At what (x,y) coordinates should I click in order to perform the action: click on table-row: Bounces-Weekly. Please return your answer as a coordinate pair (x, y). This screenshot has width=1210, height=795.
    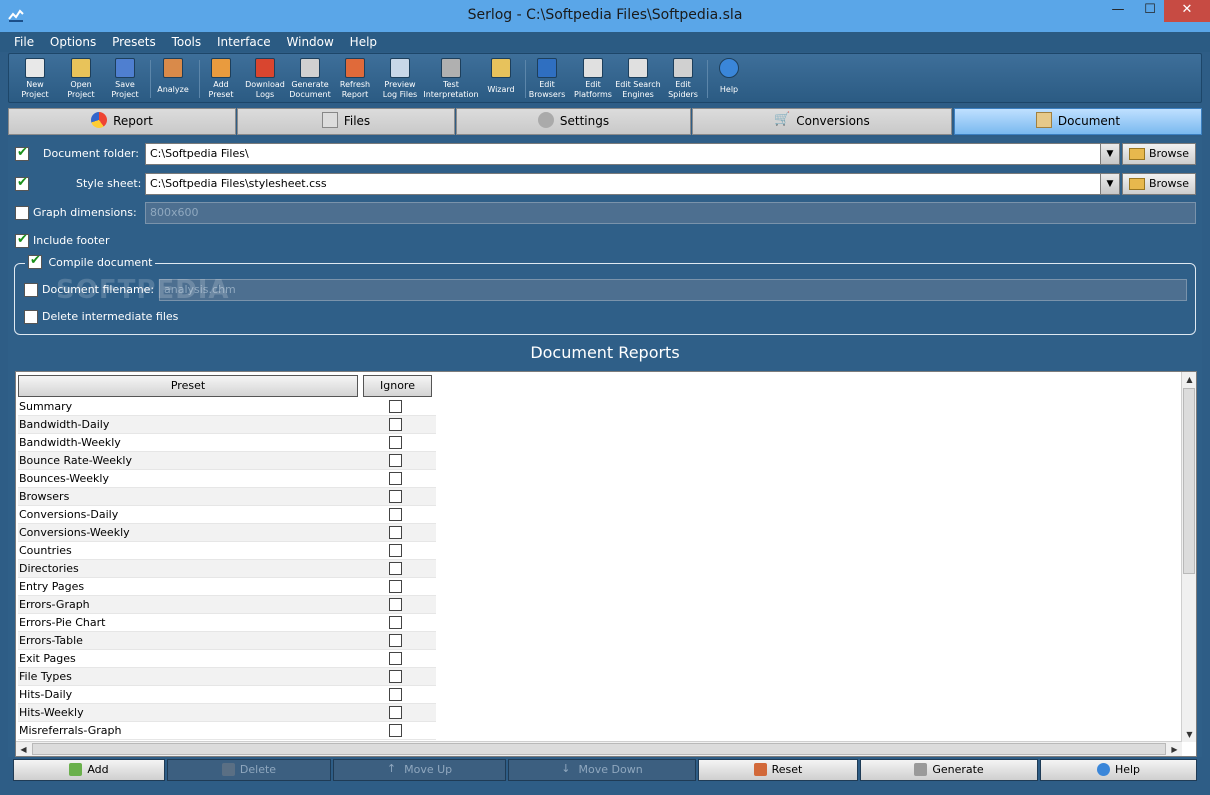
    Looking at the image, I should click on (227, 479).